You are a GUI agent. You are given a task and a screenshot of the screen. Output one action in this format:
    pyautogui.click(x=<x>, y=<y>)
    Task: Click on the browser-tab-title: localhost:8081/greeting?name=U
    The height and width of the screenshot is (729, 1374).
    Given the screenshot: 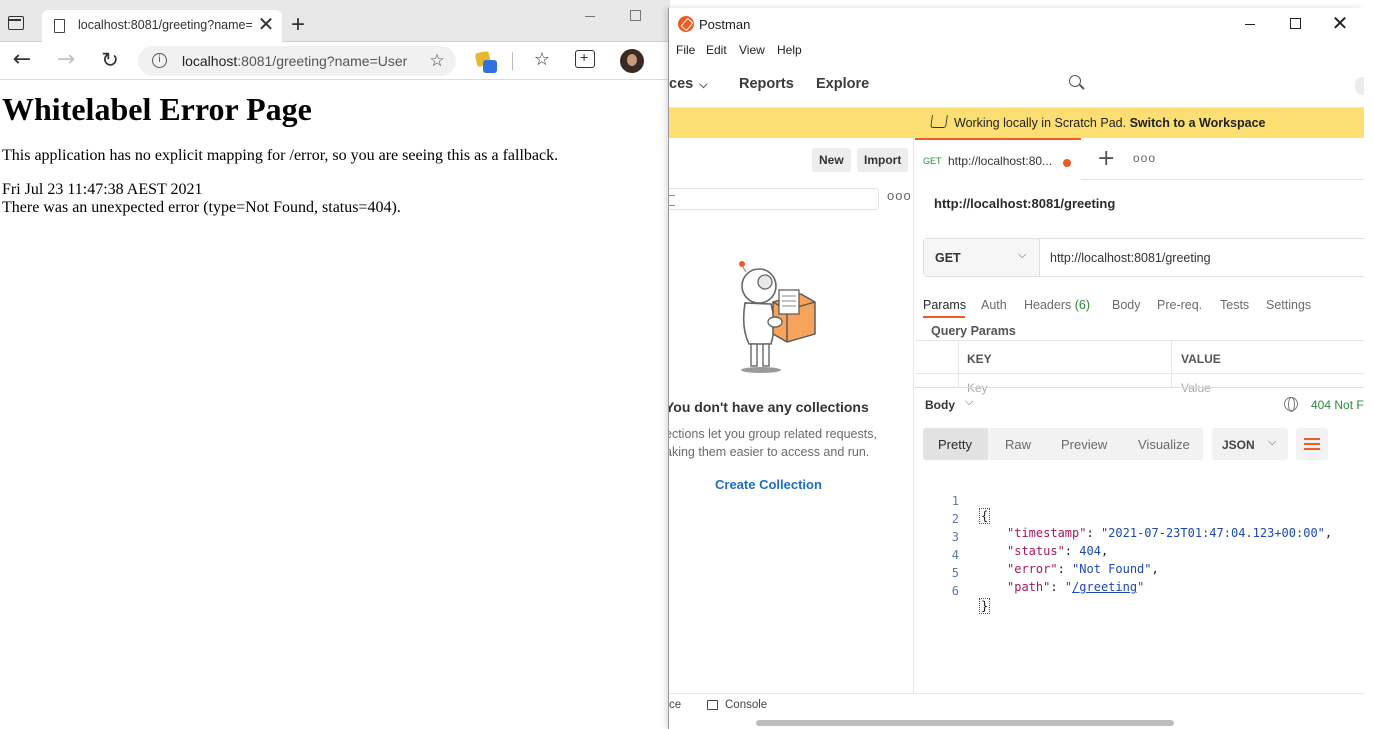 What is the action you would take?
    pyautogui.click(x=165, y=25)
    